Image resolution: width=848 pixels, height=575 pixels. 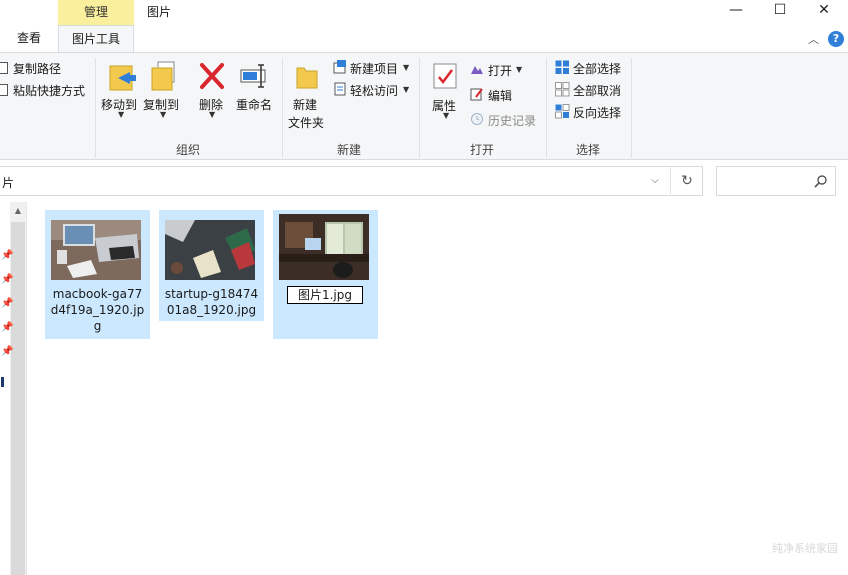 I want to click on file-name: macbook-ga77 d4f19a_1920.jp g, so click(x=97, y=310).